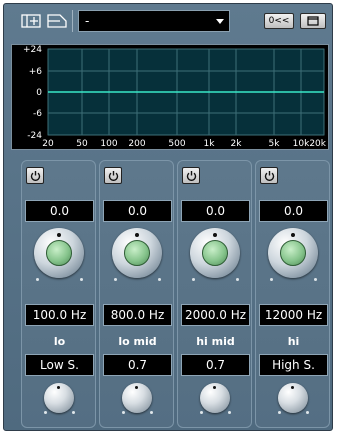 The width and height of the screenshot is (339, 434). I want to click on settings-button, so click(313, 21).